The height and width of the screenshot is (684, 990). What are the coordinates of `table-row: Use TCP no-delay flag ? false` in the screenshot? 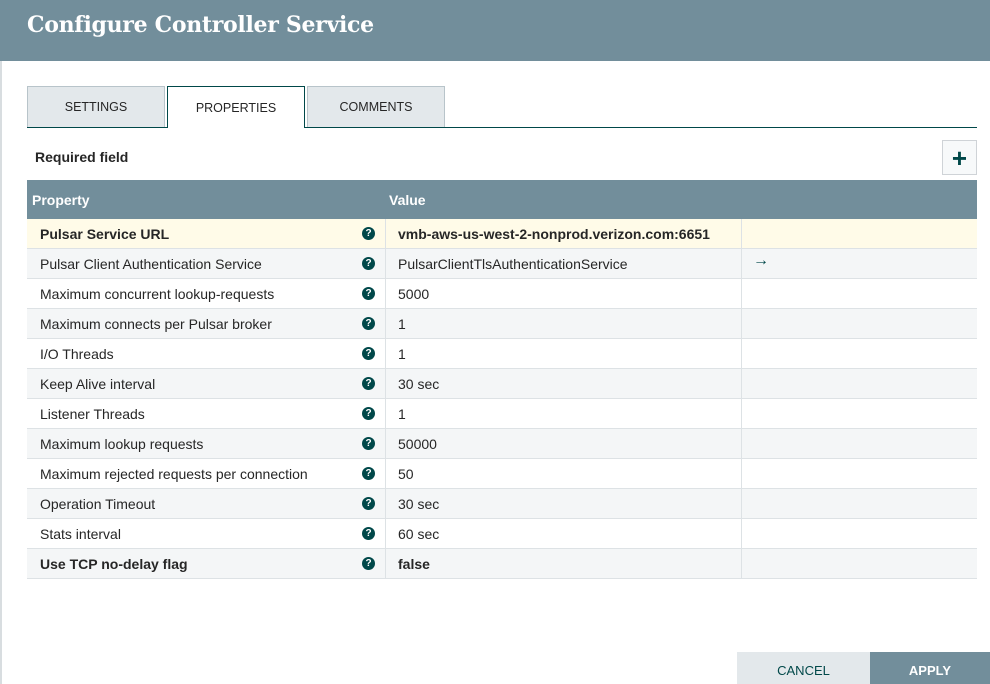 It's located at (502, 564).